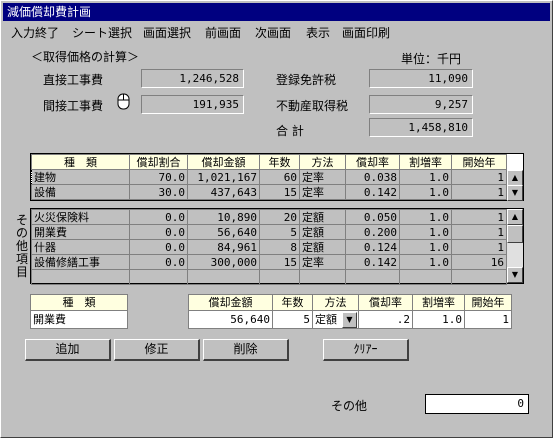 The image size is (553, 438). I want to click on modify-button: 修正, so click(157, 350).